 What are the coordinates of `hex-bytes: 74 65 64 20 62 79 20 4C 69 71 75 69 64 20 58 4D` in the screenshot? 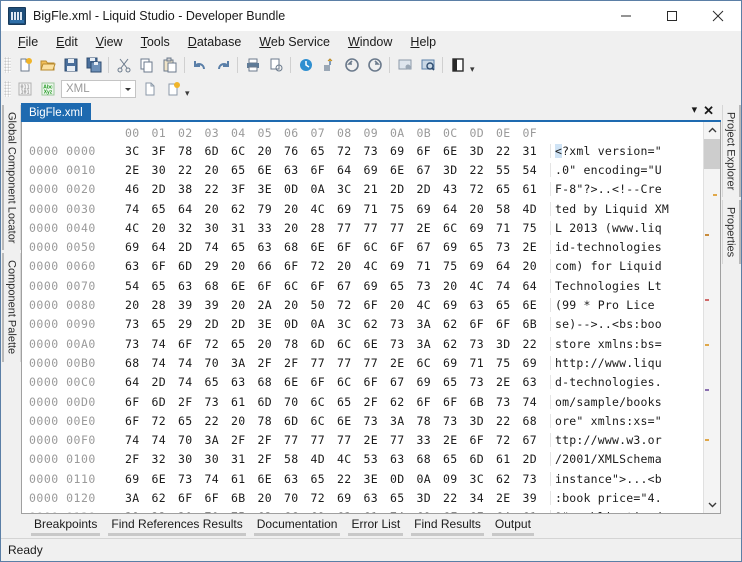 It's located at (337, 209).